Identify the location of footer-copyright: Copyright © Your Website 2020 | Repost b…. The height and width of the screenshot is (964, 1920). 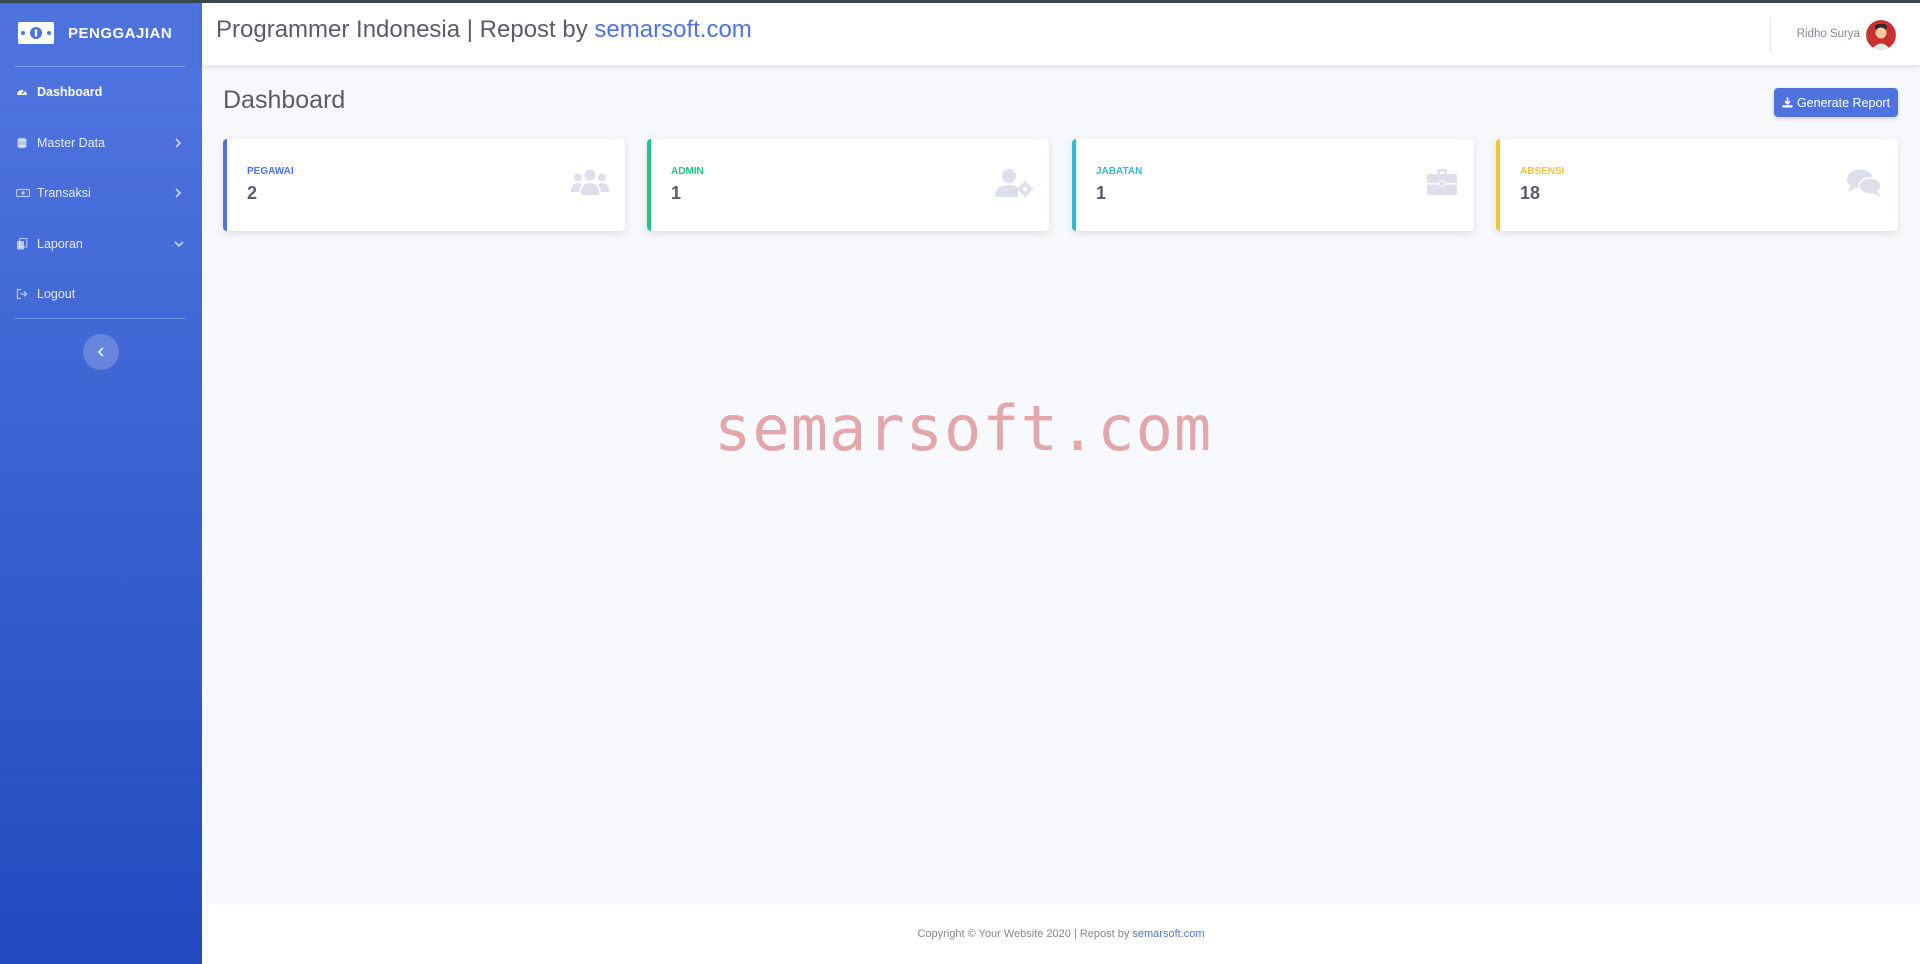
(1023, 933).